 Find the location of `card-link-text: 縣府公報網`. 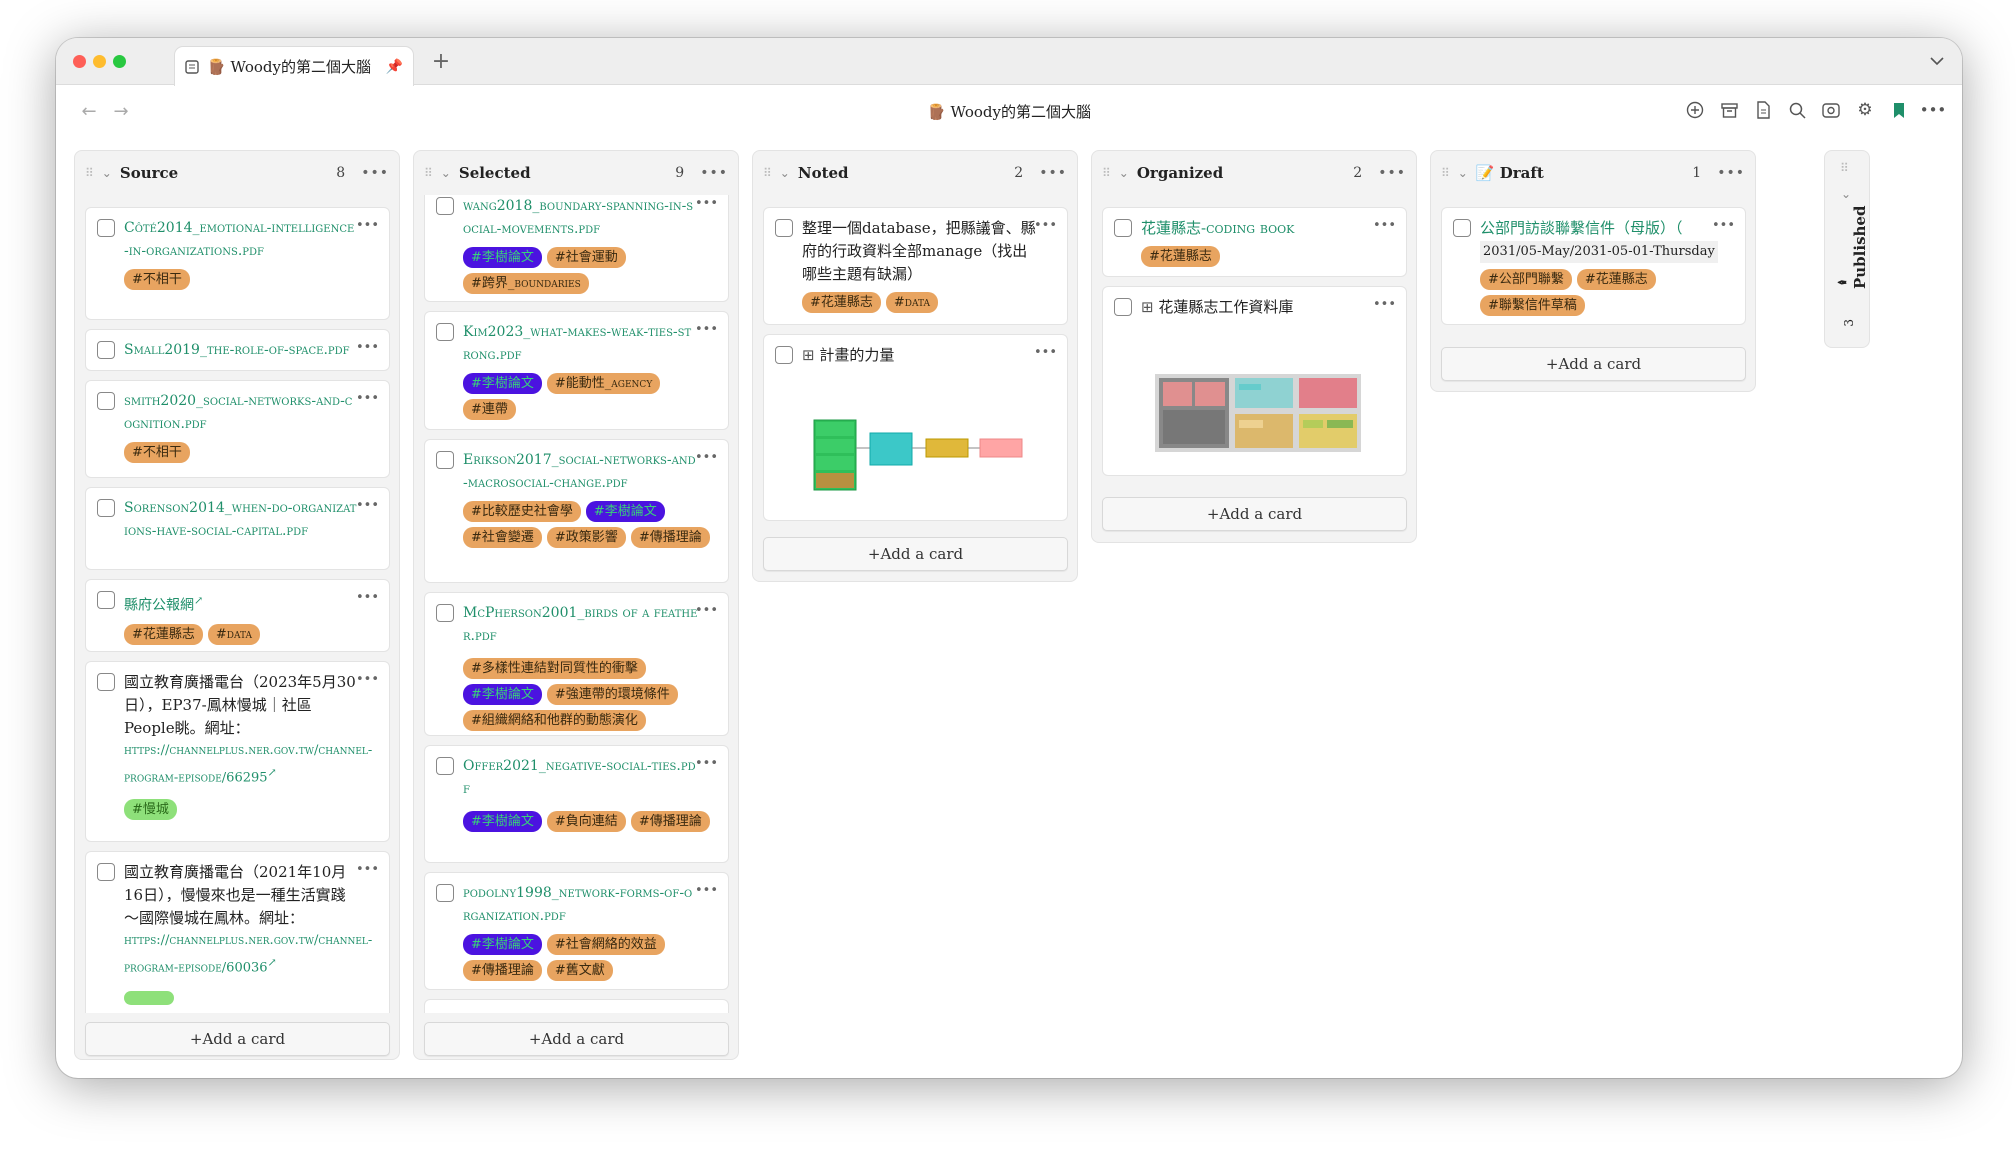

card-link-text: 縣府公報網 is located at coordinates (159, 606).